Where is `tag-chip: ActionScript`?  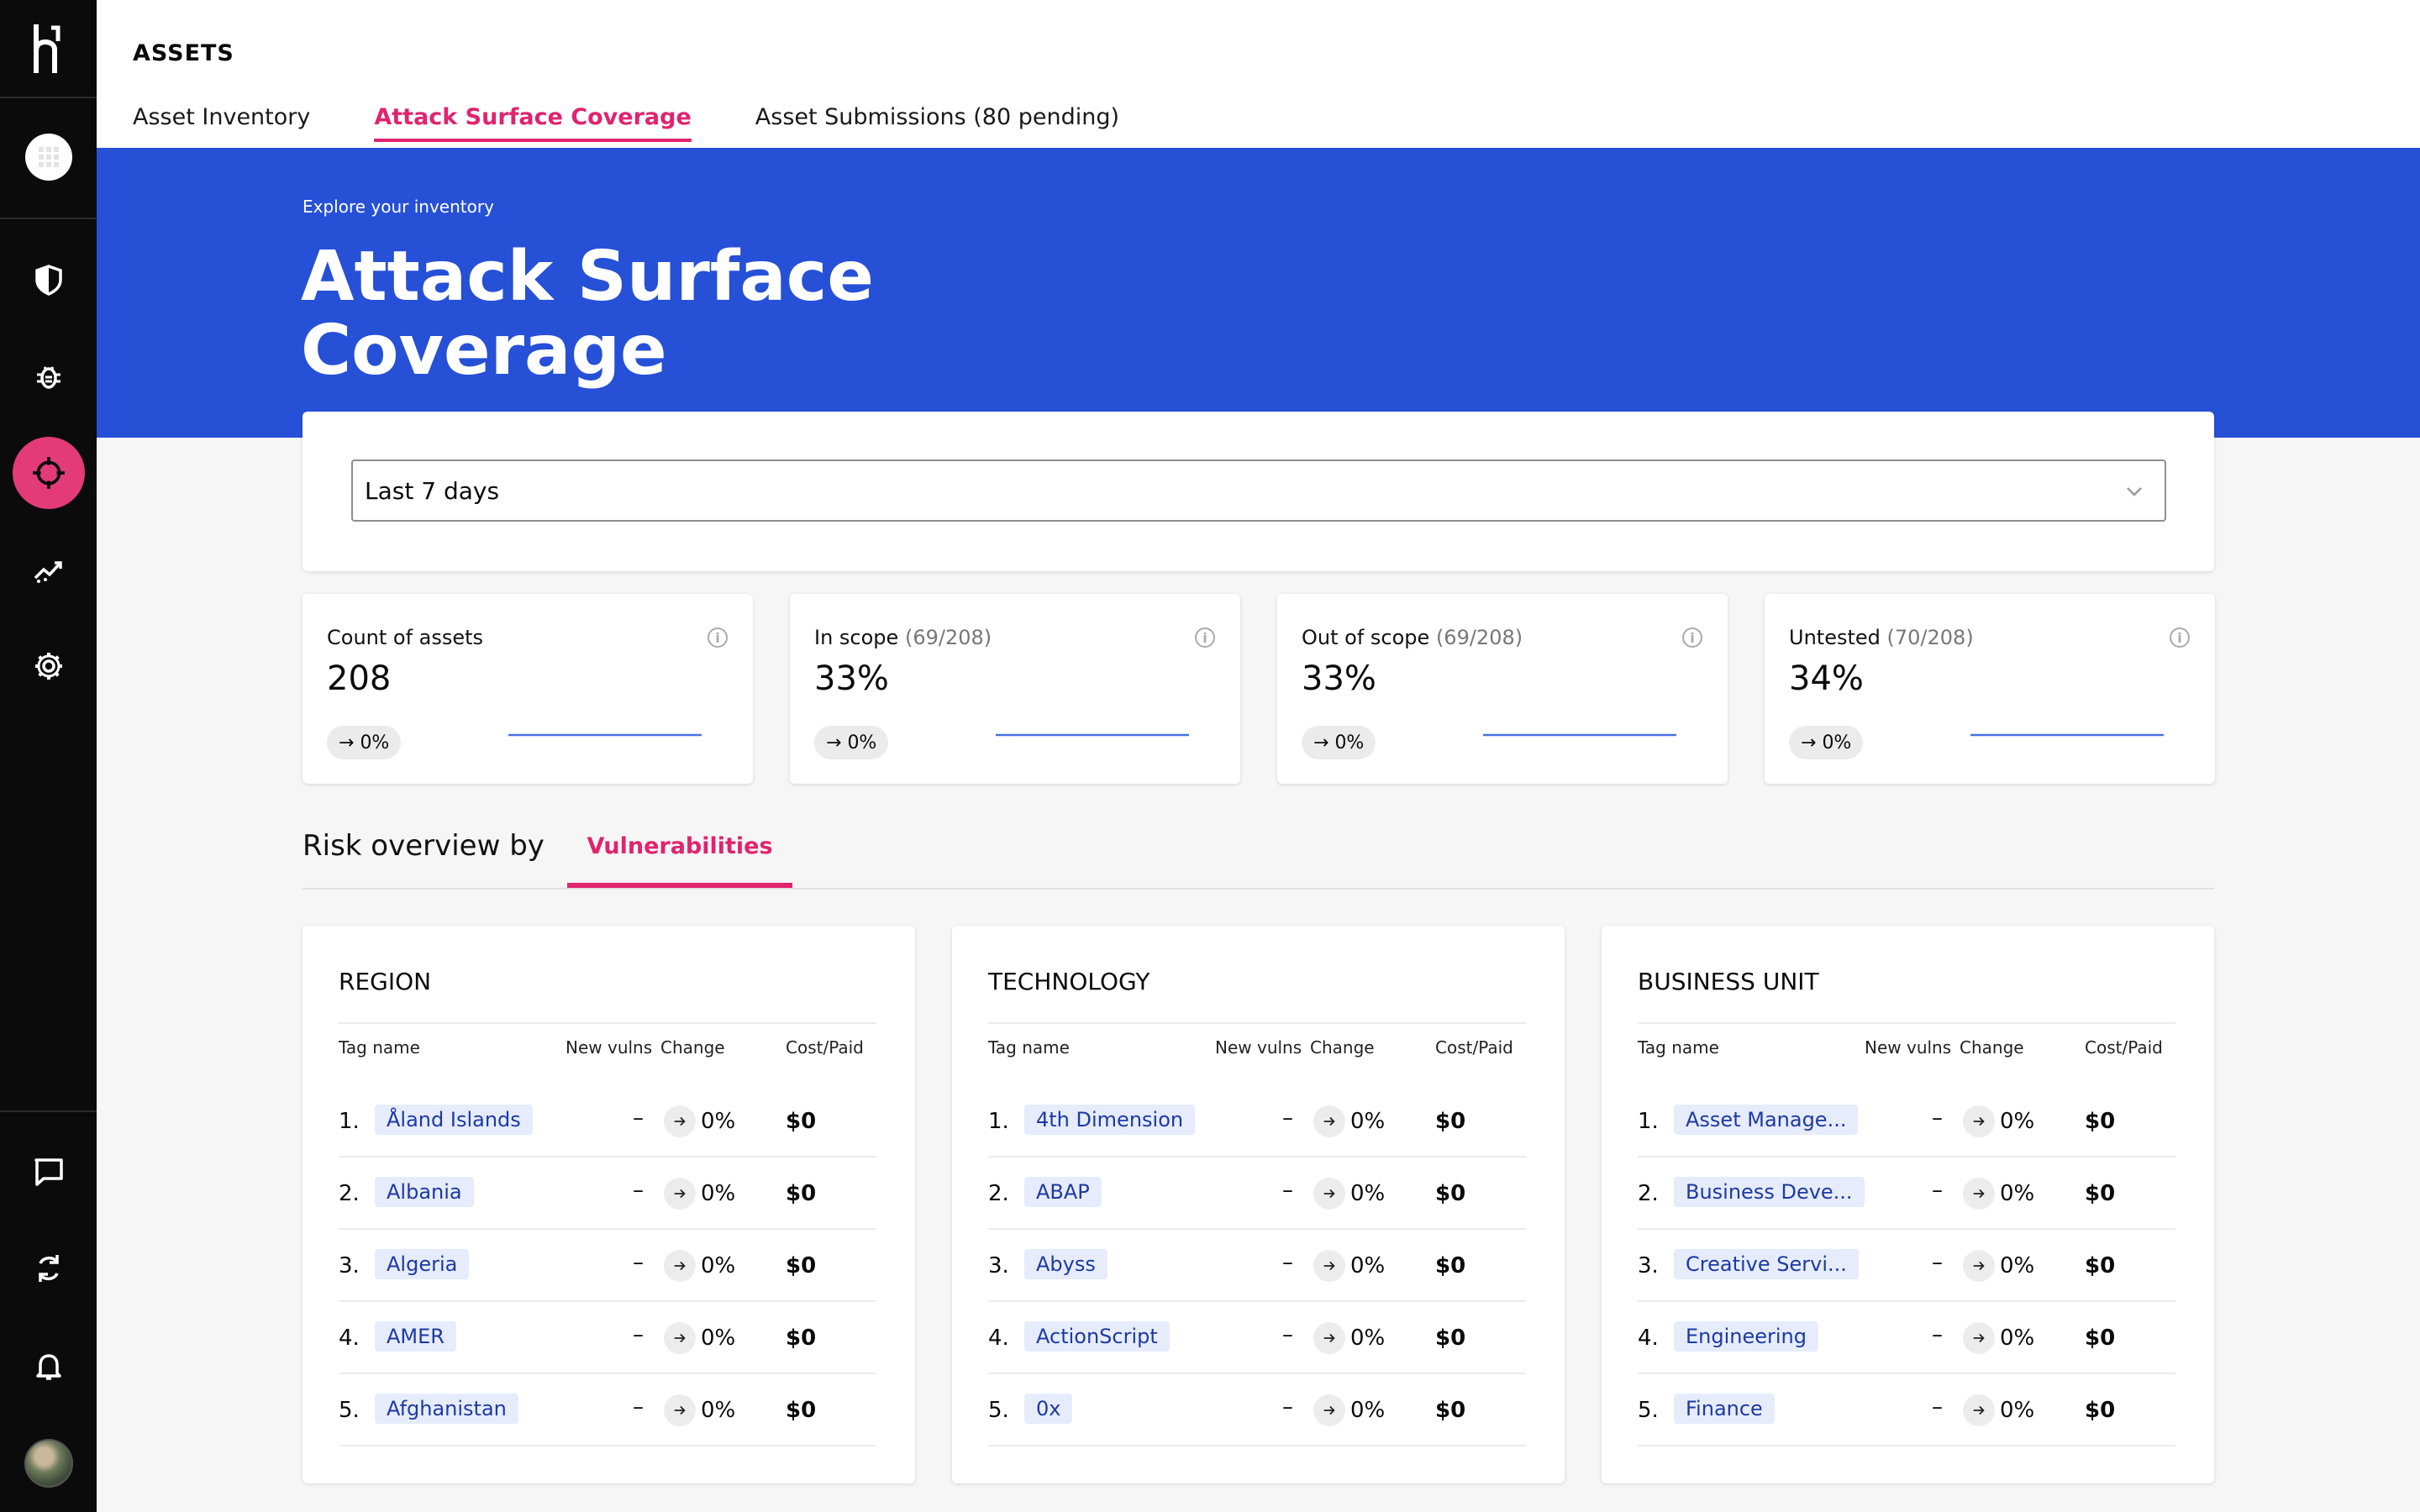
tag-chip: ActionScript is located at coordinates (1097, 1336).